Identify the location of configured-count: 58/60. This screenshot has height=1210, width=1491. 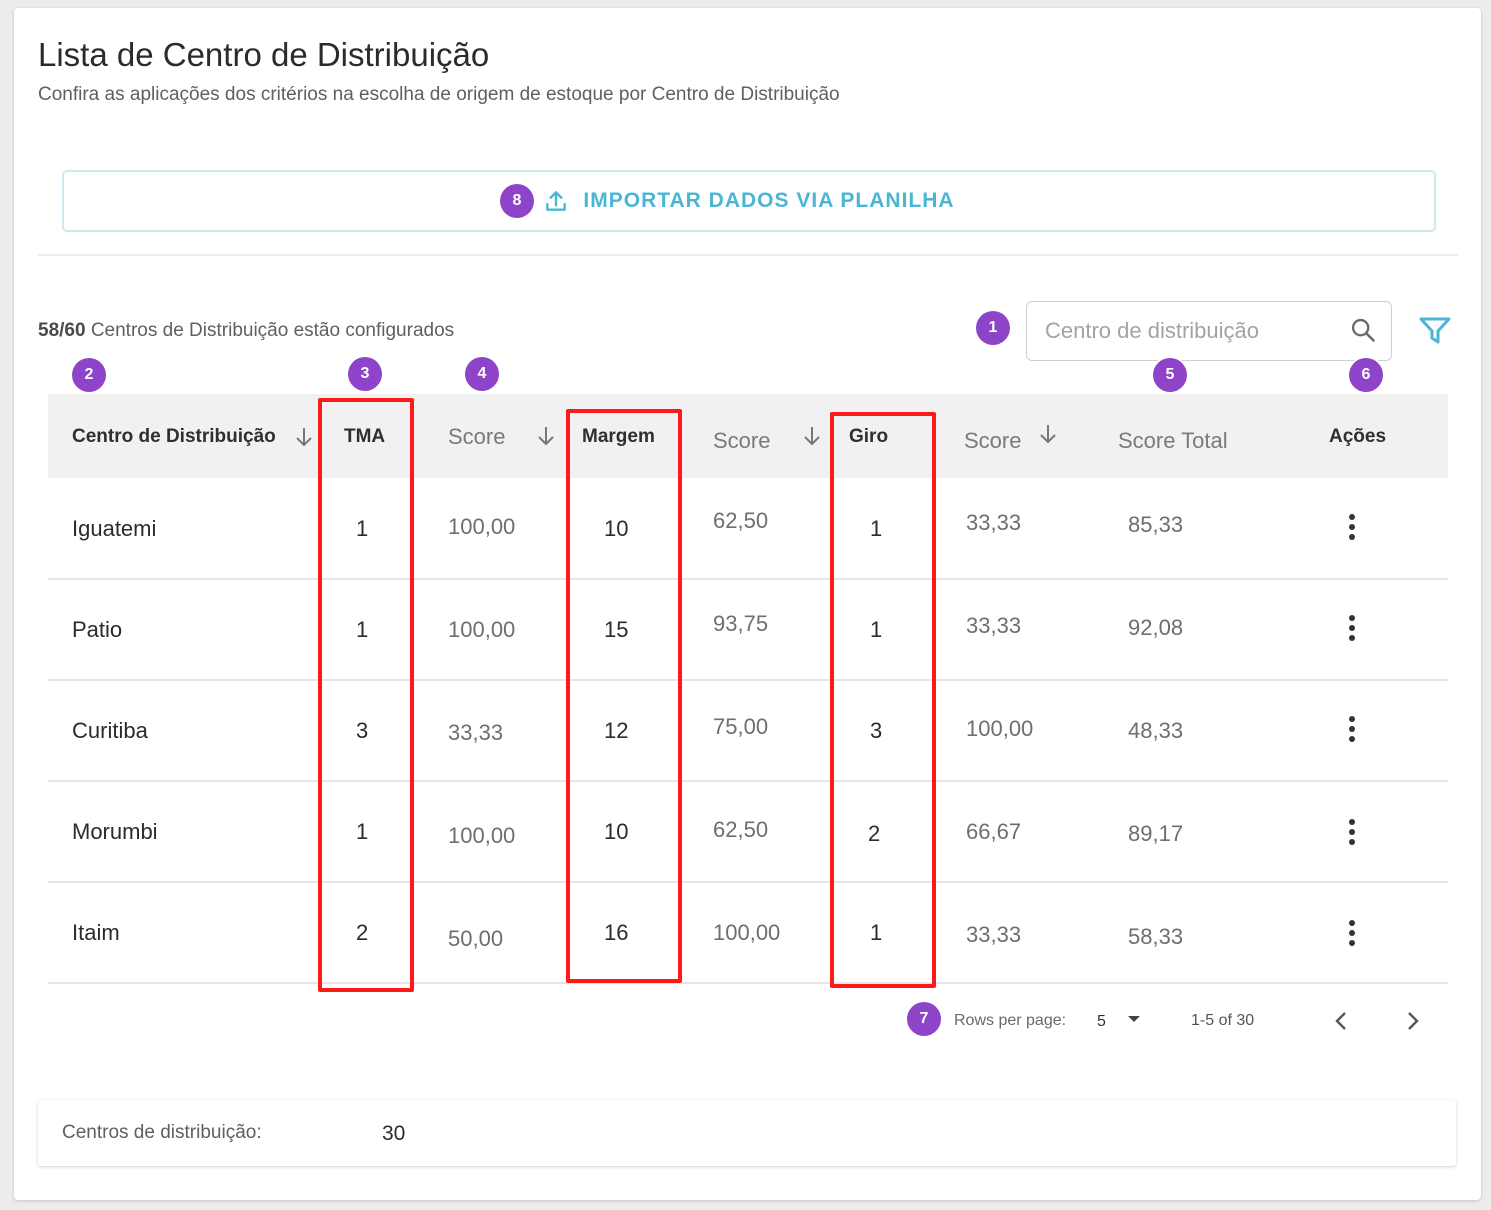
(62, 330).